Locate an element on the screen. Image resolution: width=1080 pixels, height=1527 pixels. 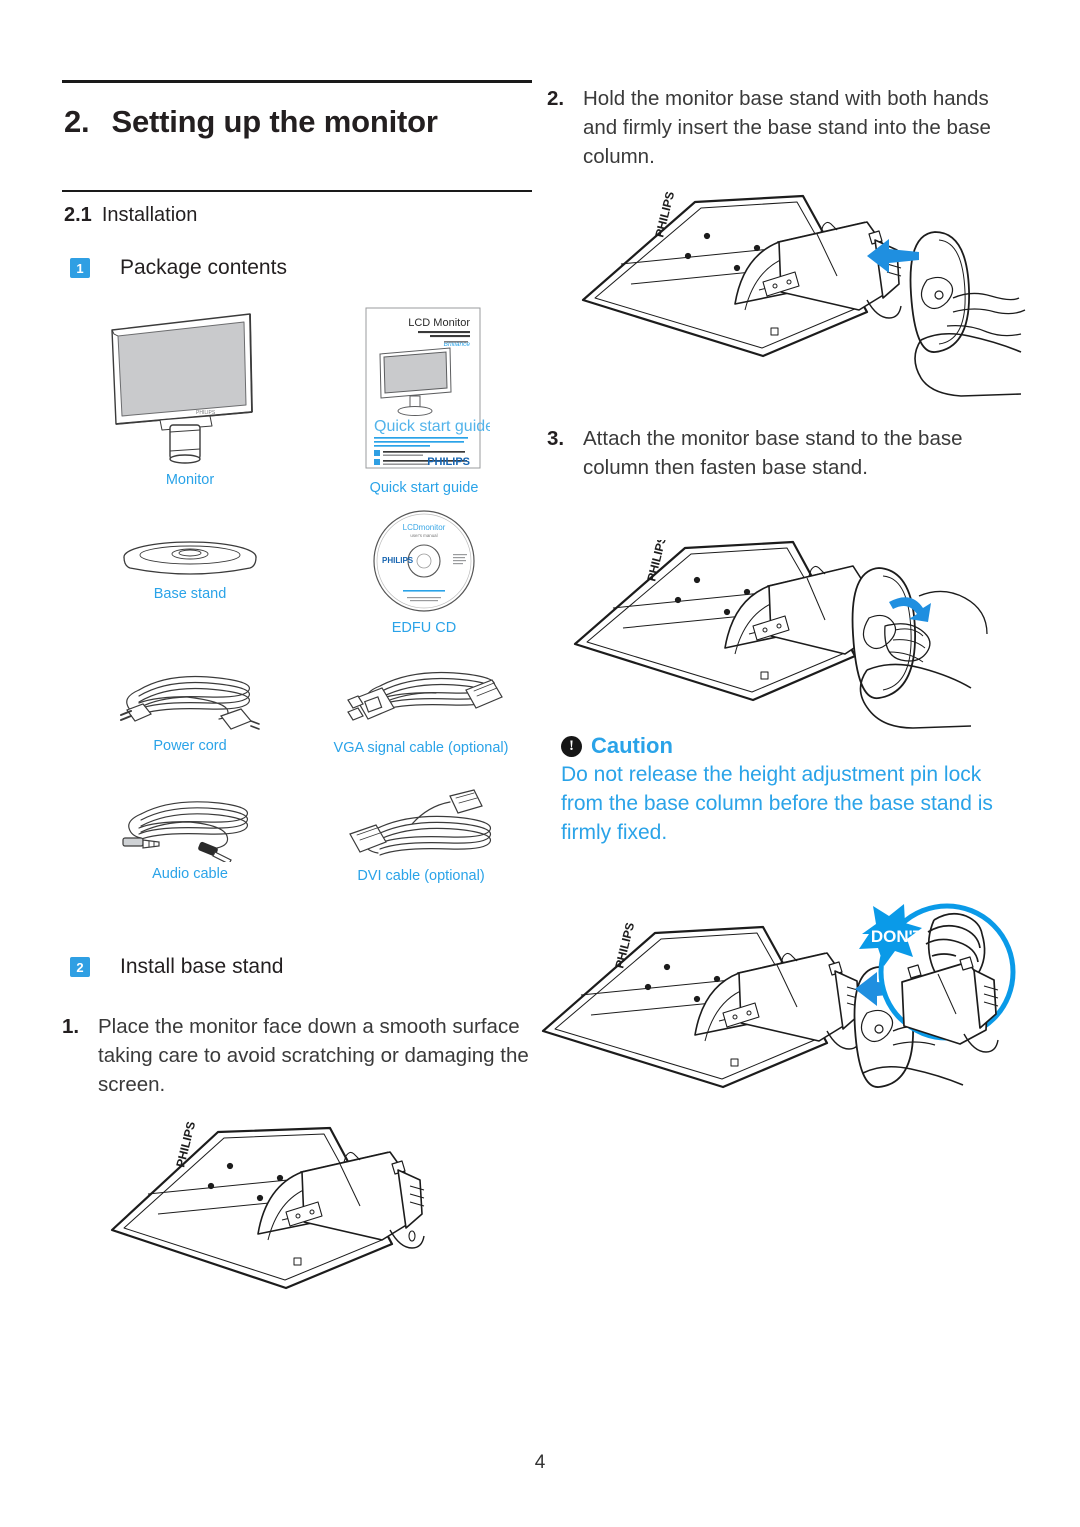
subsection-label-package-contents: Package contents is located at coordinates (203, 267).